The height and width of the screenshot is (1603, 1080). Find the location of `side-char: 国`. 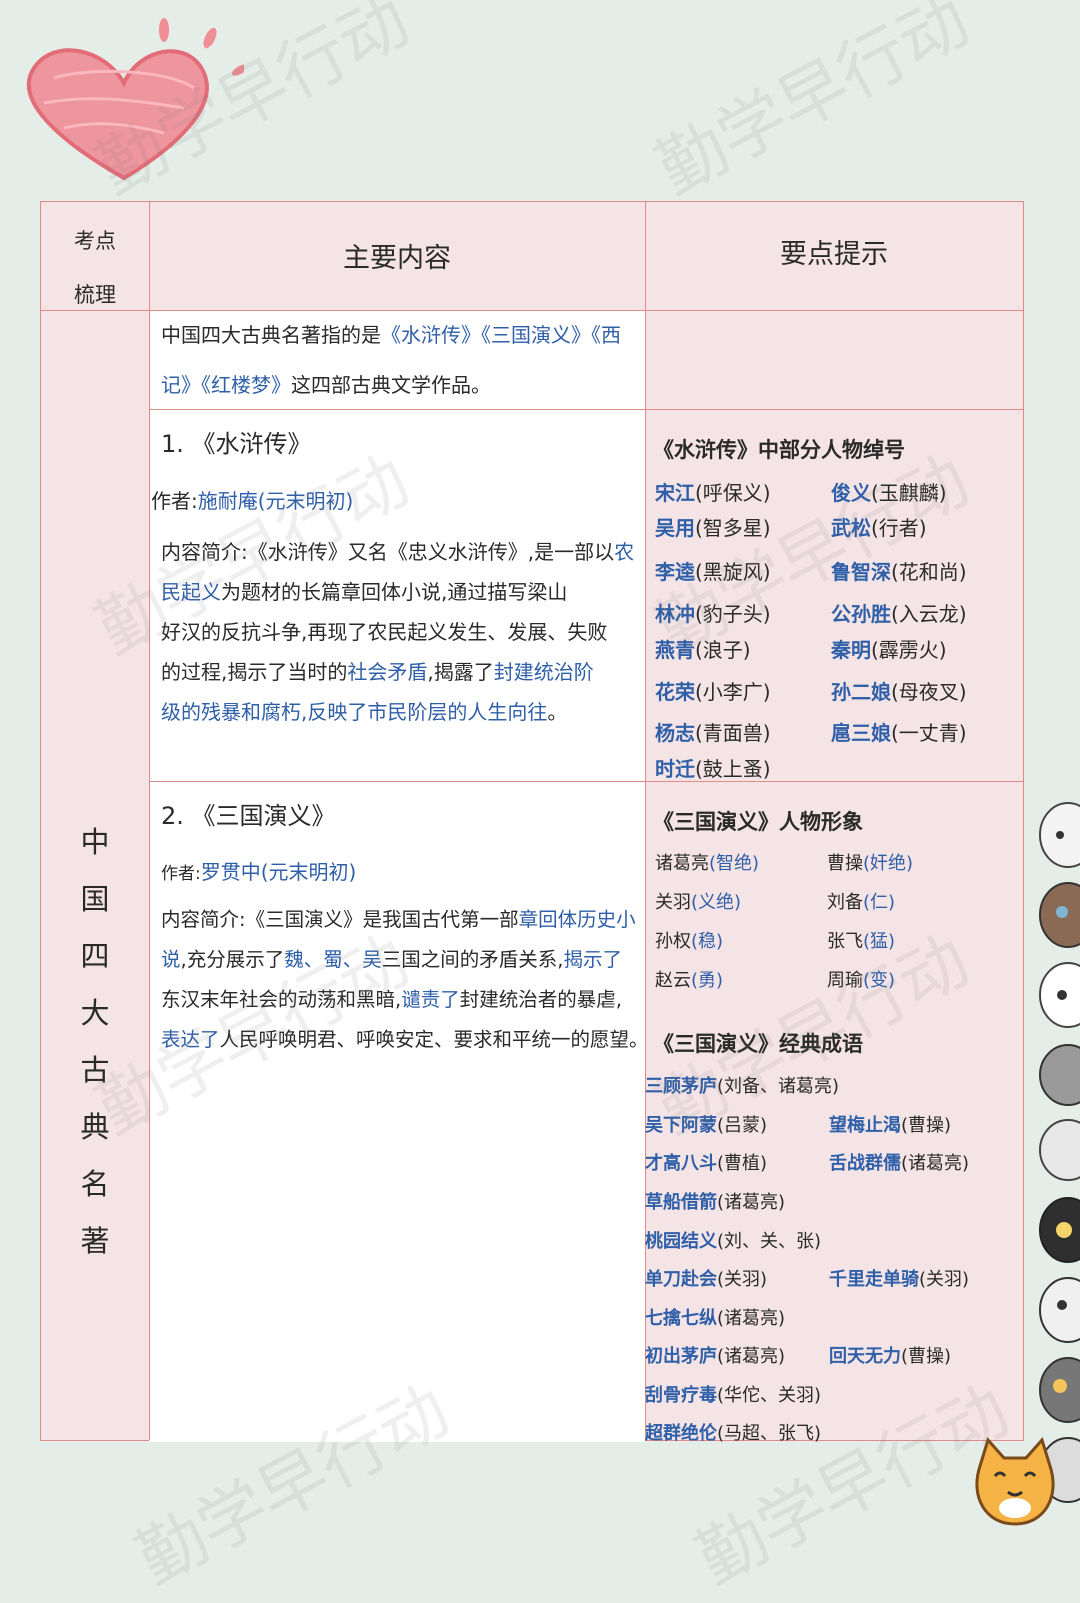

side-char: 国 is located at coordinates (95, 899).